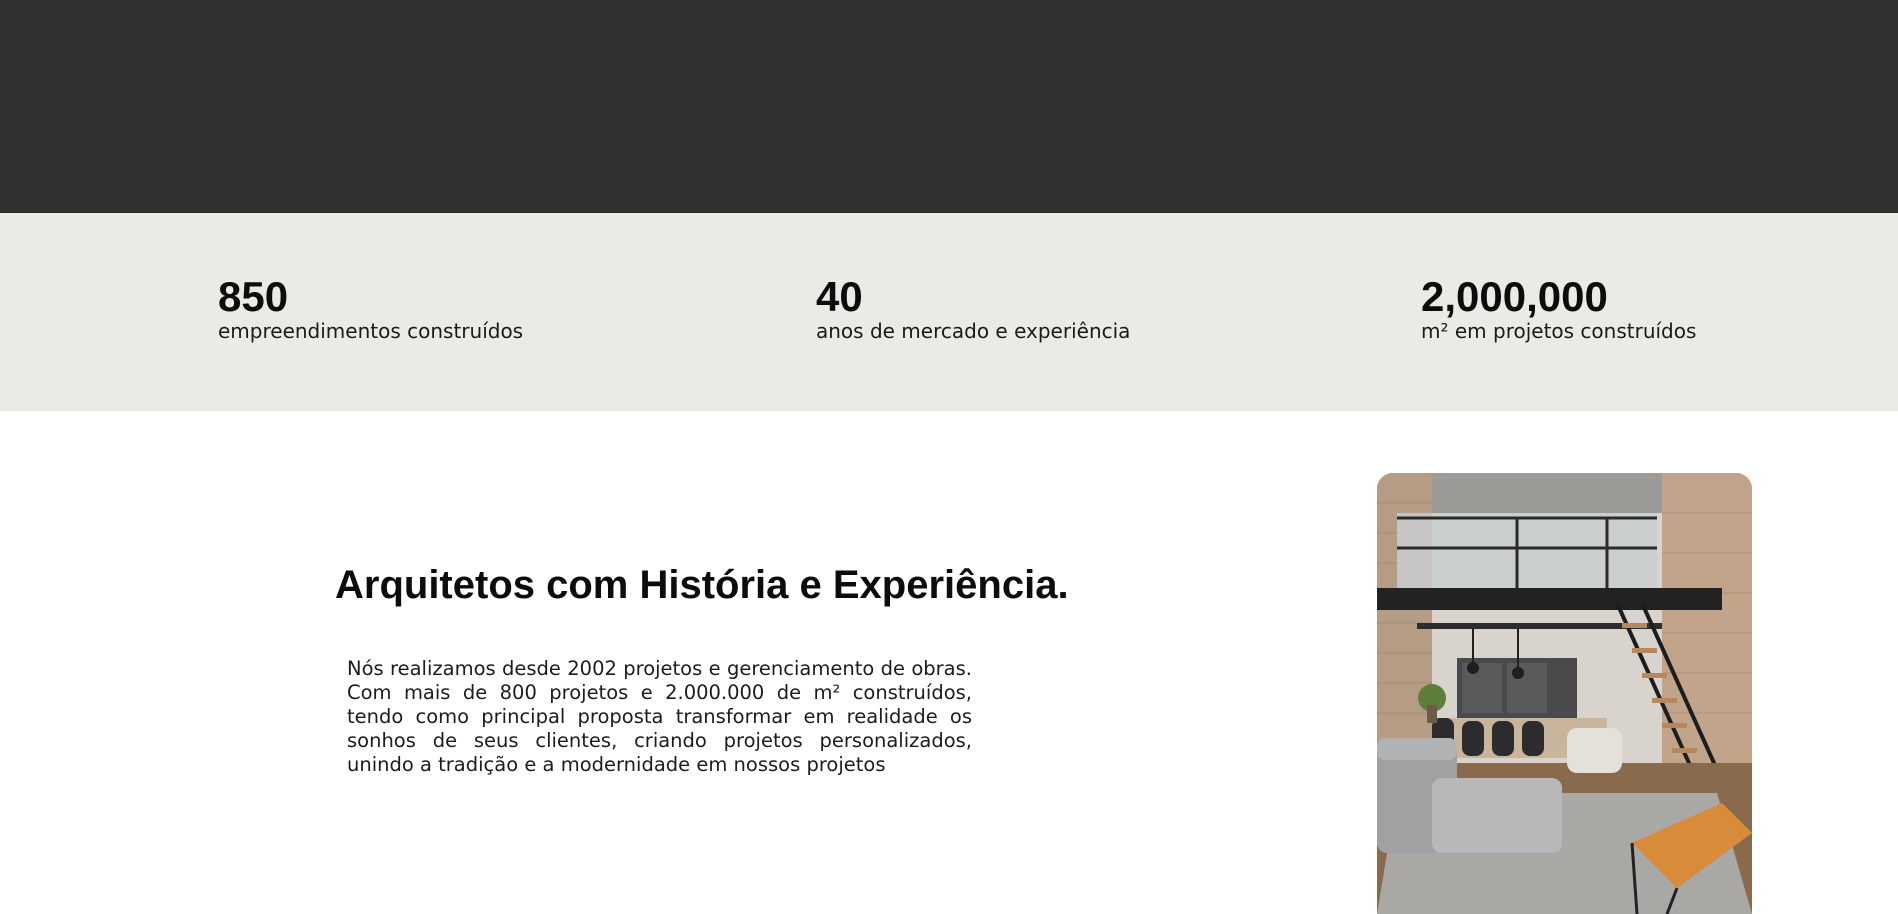 This screenshot has width=1898, height=914. I want to click on stat-label: empreendimentos construídos, so click(371, 331).